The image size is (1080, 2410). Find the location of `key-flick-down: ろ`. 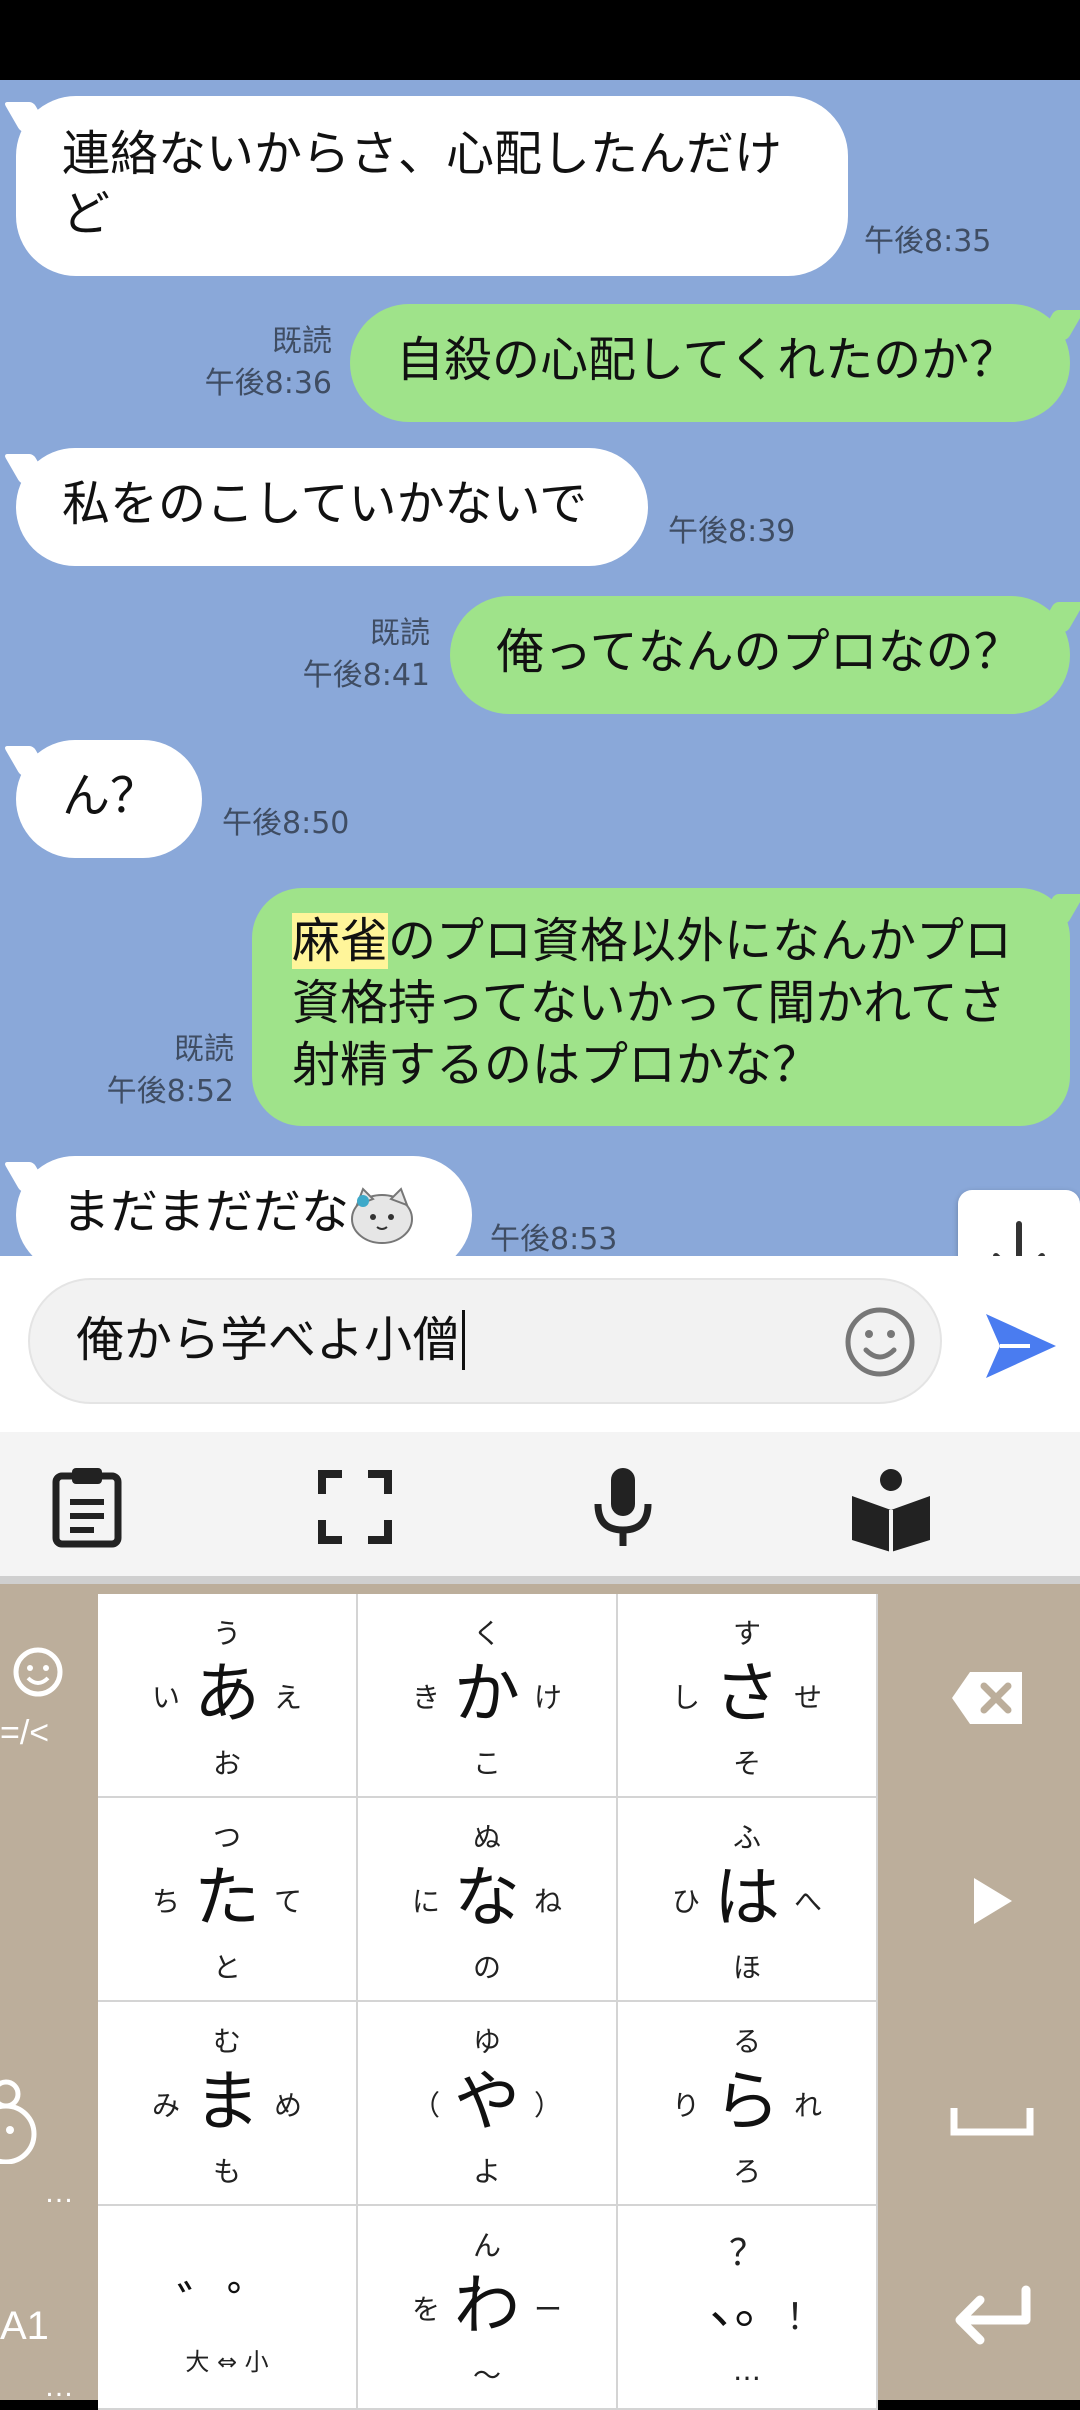

key-flick-down: ろ is located at coordinates (746, 2171).